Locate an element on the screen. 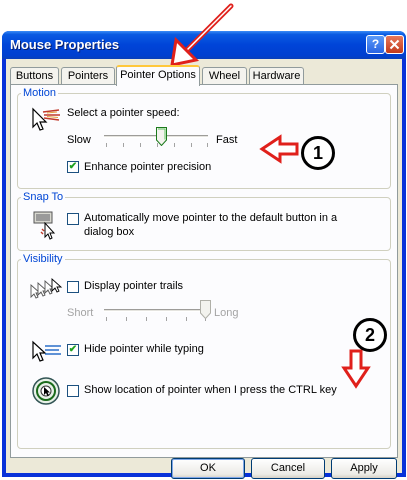 The image size is (407, 480). callout-1: 1 is located at coordinates (318, 153).